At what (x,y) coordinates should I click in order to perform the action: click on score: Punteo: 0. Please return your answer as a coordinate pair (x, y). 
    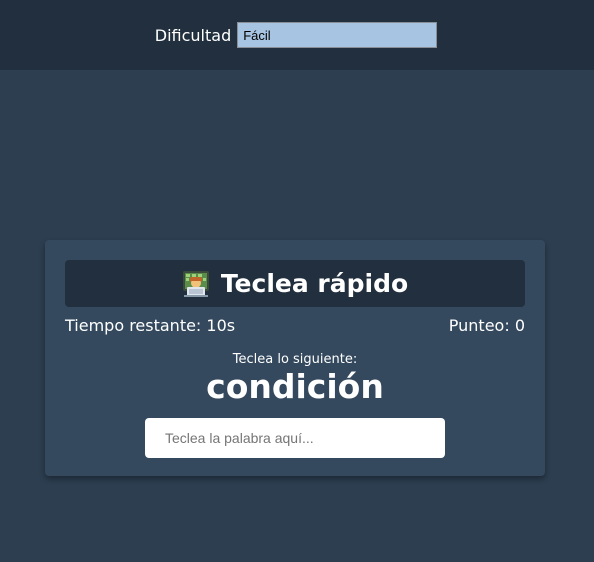
    Looking at the image, I should click on (487, 325).